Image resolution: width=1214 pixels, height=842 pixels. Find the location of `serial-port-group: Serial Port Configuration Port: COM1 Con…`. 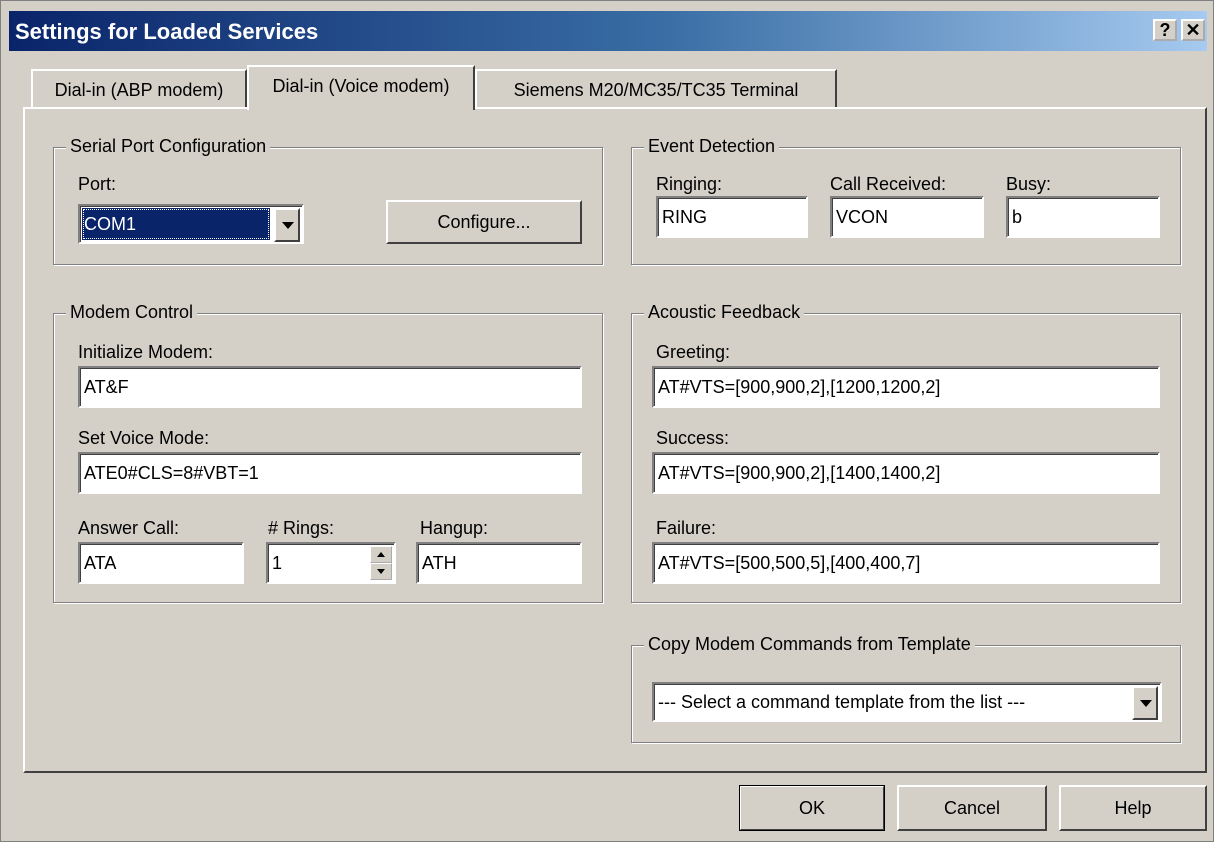

serial-port-group: Serial Port Configuration Port: COM1 Con… is located at coordinates (328, 200).